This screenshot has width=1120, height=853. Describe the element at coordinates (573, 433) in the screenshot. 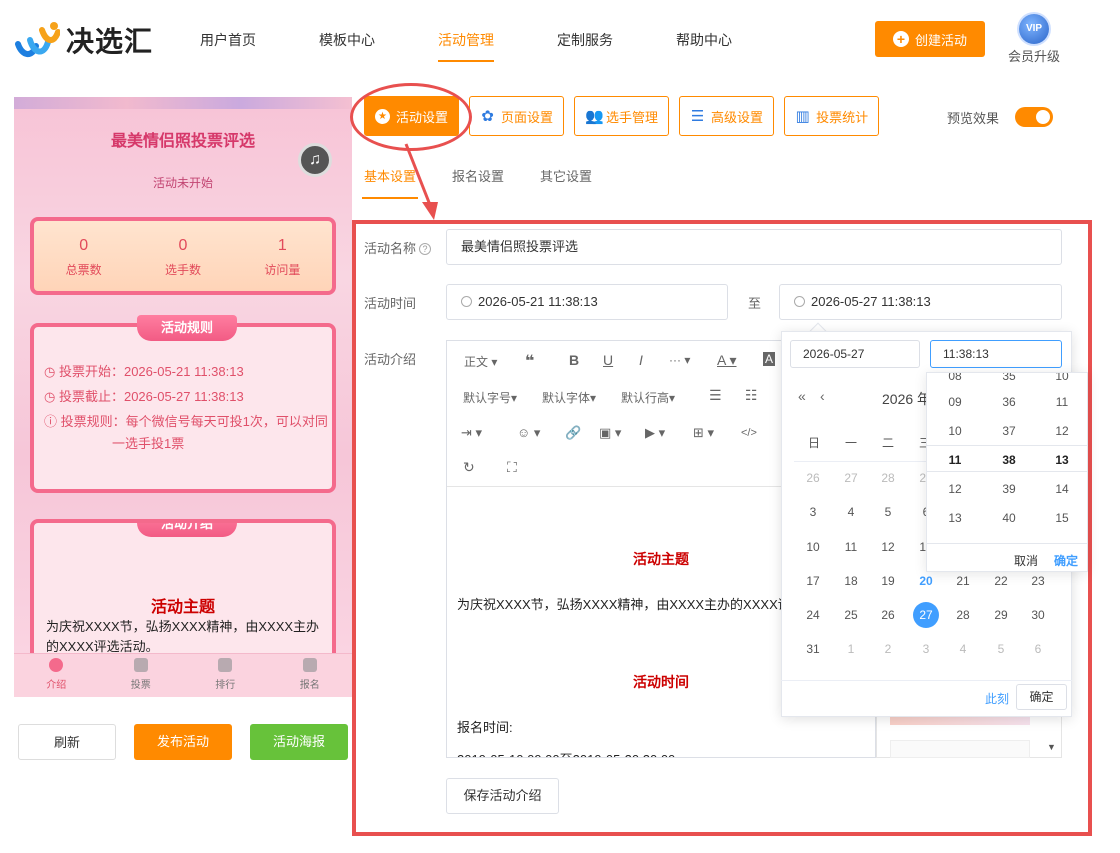

I see `link-icon: 🔗` at that location.